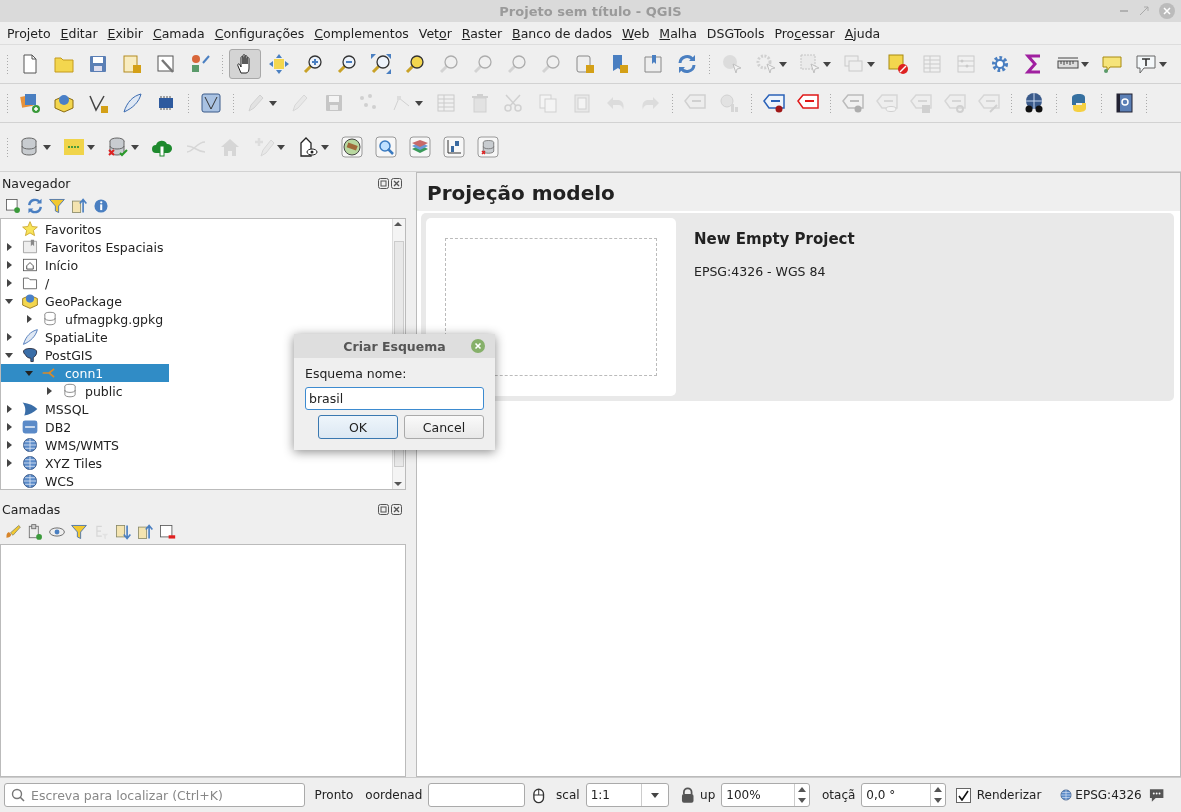 The height and width of the screenshot is (812, 1181). Describe the element at coordinates (760, 271) in the screenshot. I see `project-crs: EPSG:4326 - WGS 84` at that location.